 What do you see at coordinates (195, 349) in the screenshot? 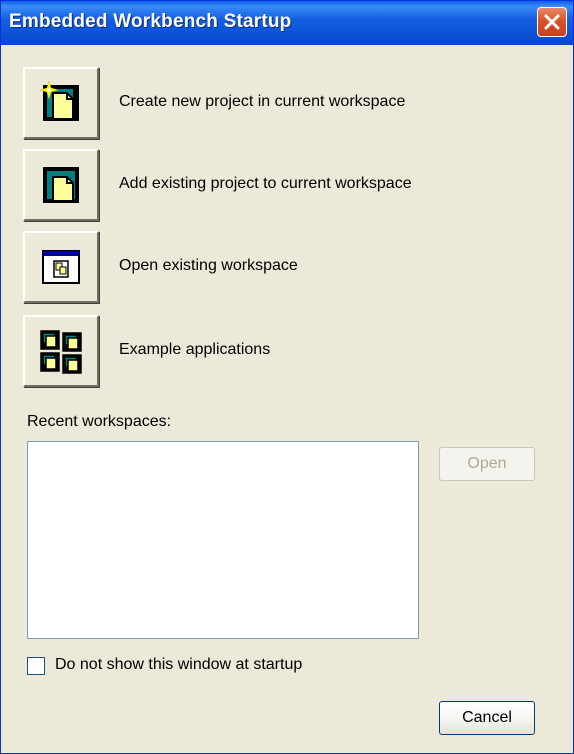
I see `example-applications-label: Example applications` at bounding box center [195, 349].